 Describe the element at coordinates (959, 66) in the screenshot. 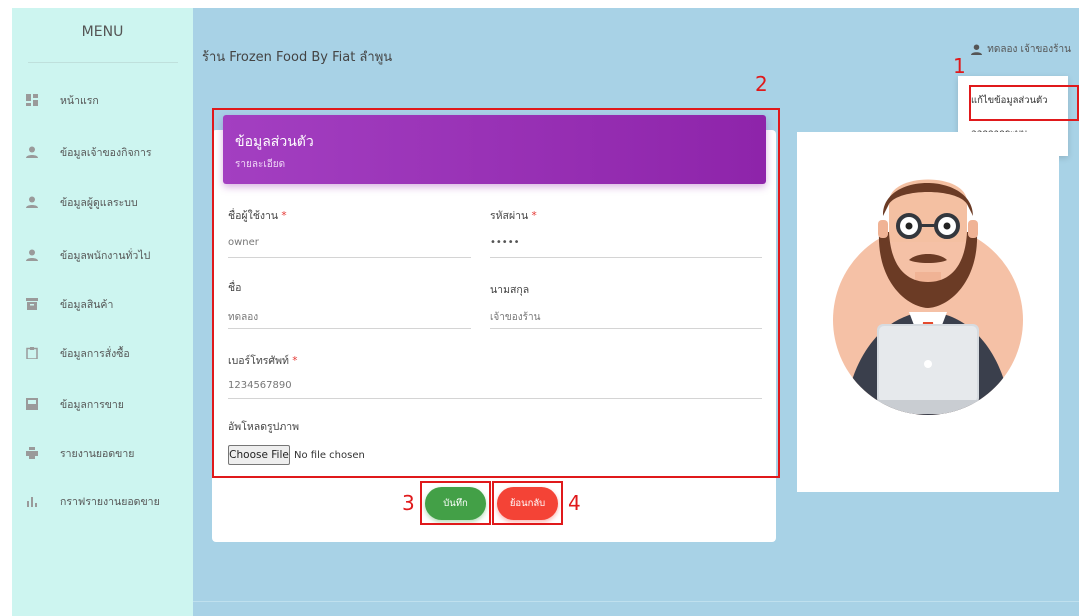

I see `annotation-label-1: 1` at that location.